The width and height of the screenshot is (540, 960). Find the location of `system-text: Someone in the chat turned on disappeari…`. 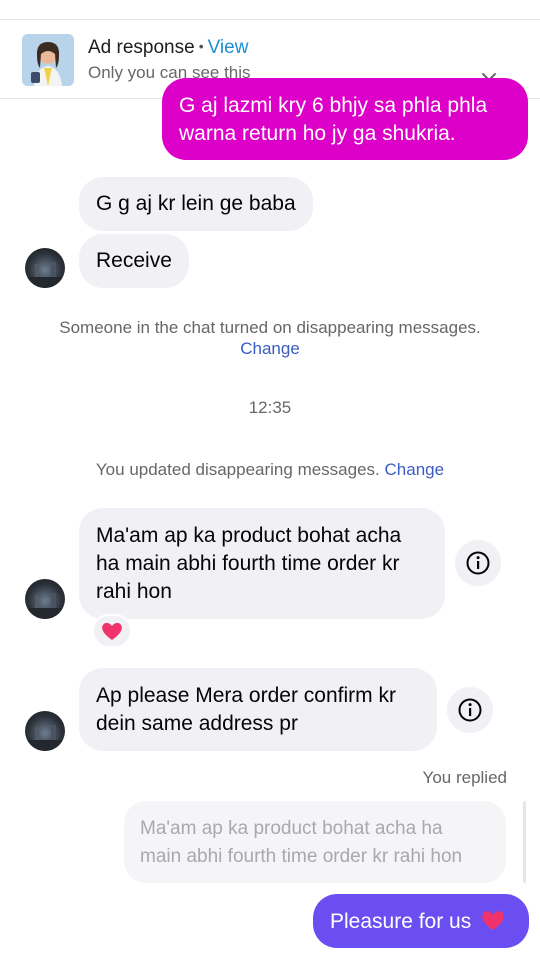

system-text: Someone in the chat turned on disappeari… is located at coordinates (270, 327).